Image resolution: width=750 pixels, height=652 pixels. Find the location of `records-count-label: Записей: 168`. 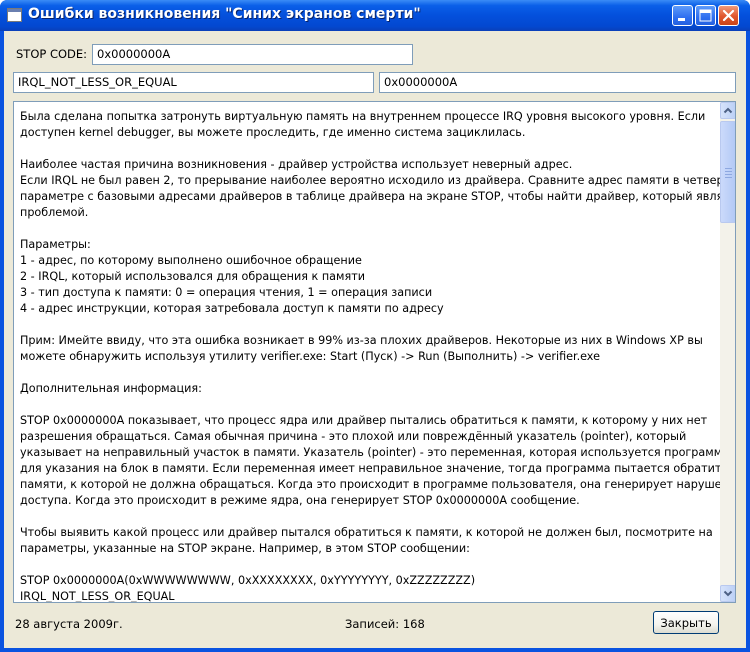

records-count-label: Записей: 168 is located at coordinates (385, 624).